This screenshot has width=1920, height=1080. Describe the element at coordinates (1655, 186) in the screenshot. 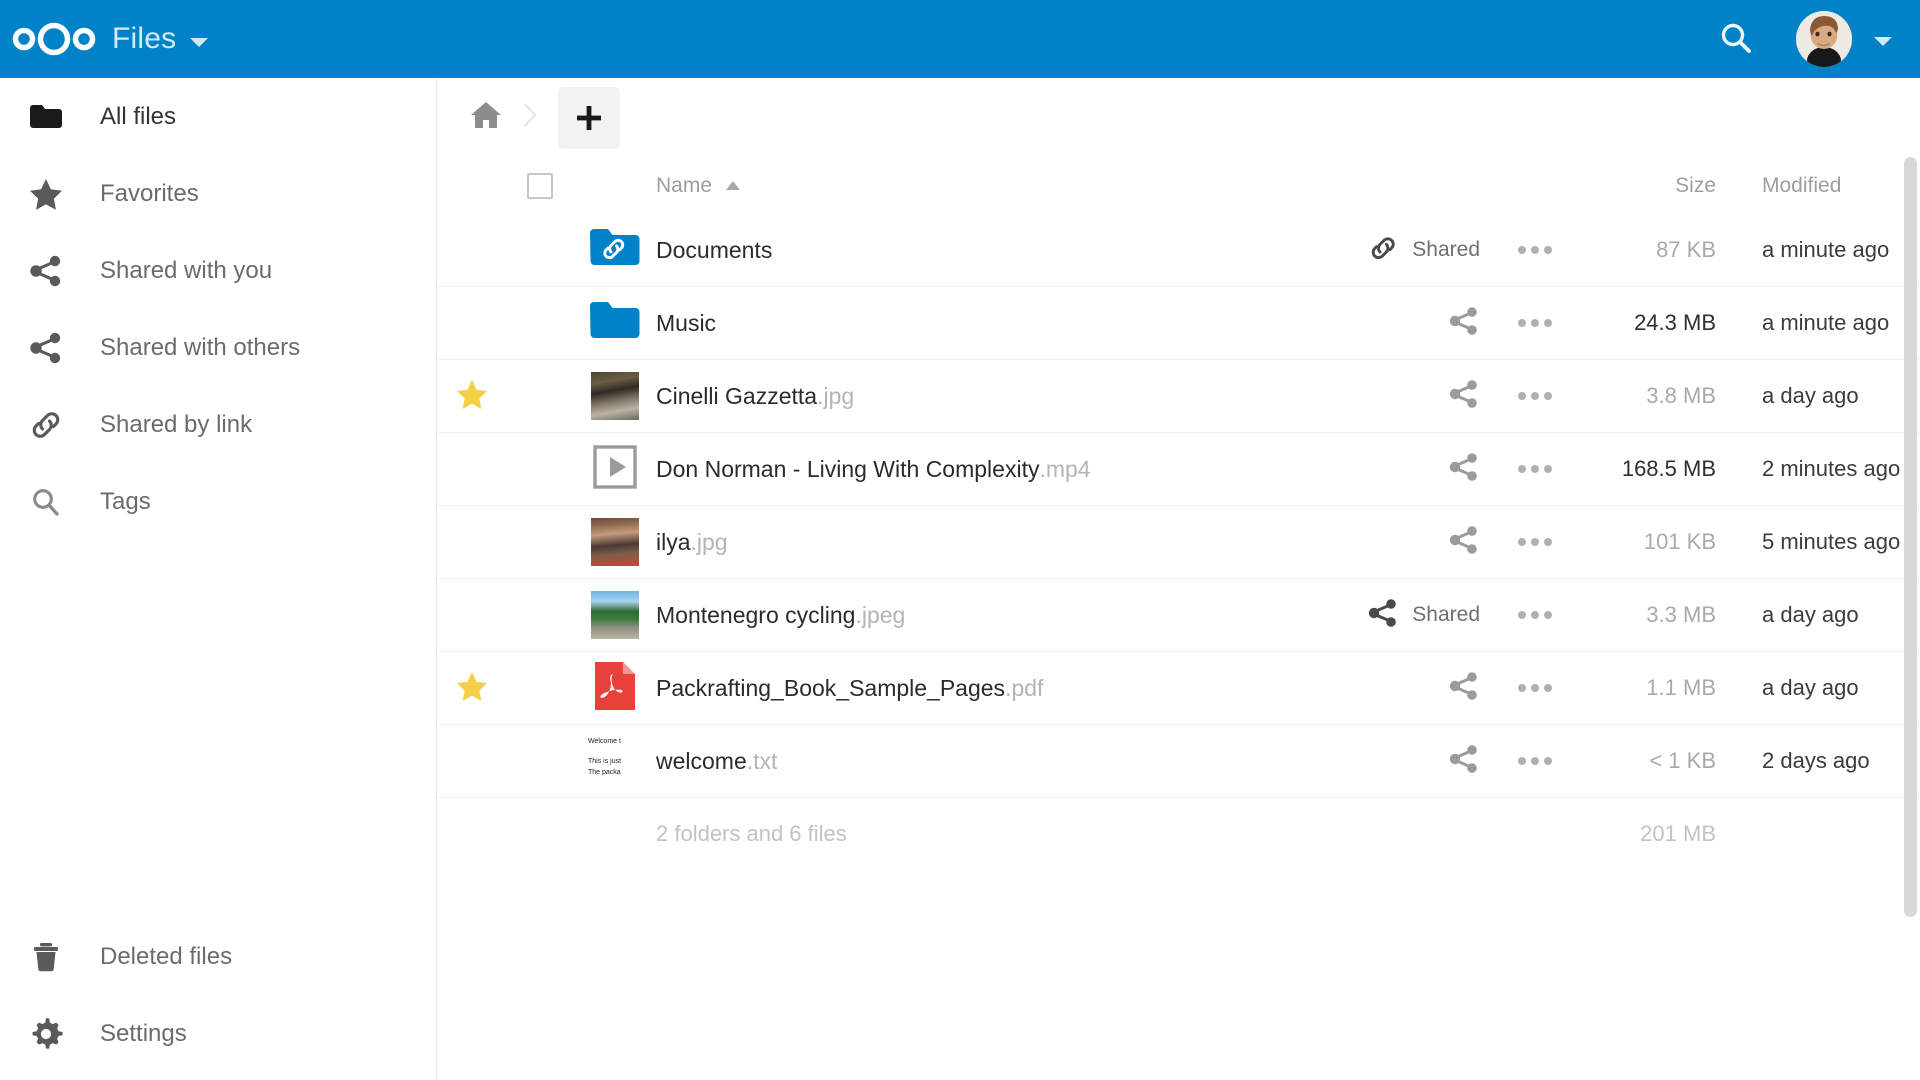

I see `size-column-header: Size` at that location.